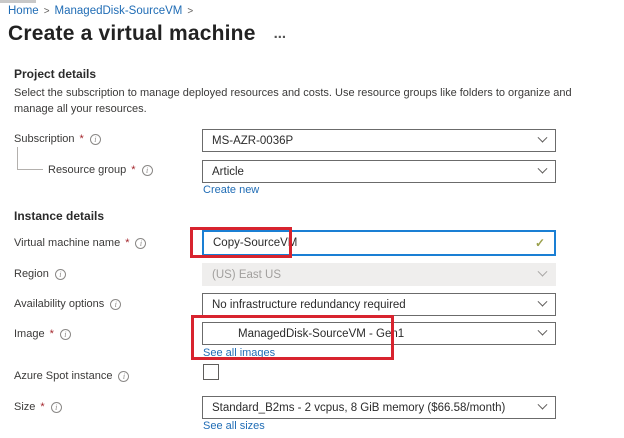 This screenshot has width=624, height=438. Describe the element at coordinates (379, 171) in the screenshot. I see `resource-group-dropdown: Article` at that location.